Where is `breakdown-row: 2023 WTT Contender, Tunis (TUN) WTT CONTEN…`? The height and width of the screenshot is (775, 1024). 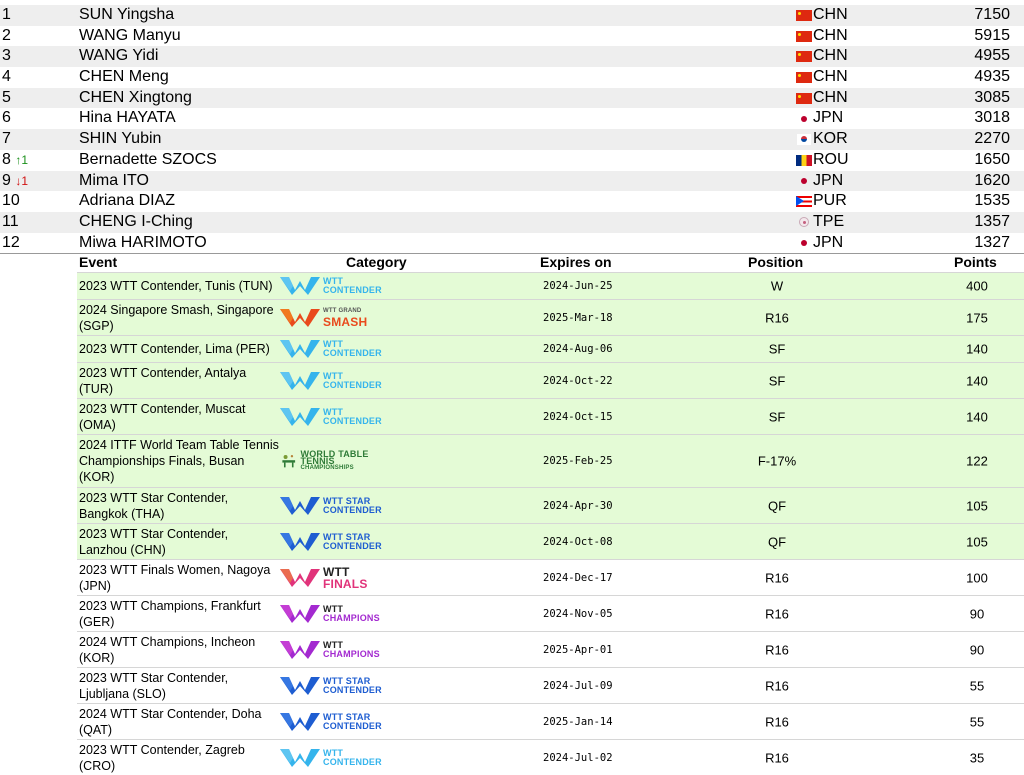 breakdown-row: 2023 WTT Contender, Tunis (TUN) WTT CONTEN… is located at coordinates (550, 285).